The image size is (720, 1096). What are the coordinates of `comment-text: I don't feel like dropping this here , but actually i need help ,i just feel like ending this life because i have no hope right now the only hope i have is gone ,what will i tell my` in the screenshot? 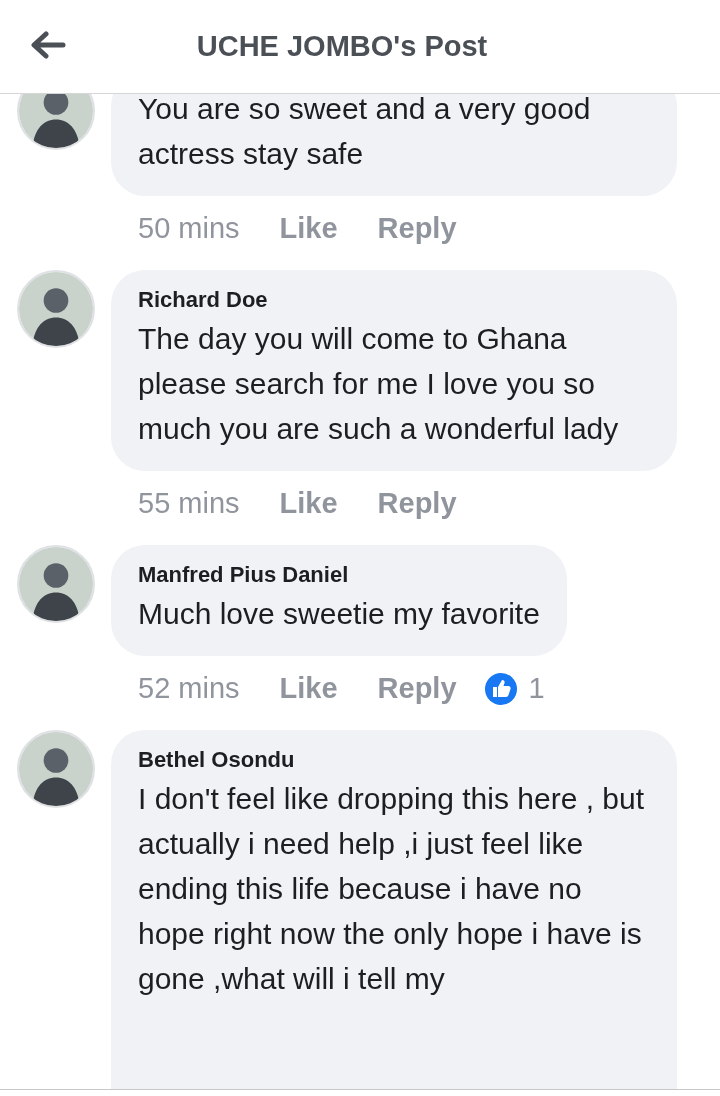 It's located at (392, 889).